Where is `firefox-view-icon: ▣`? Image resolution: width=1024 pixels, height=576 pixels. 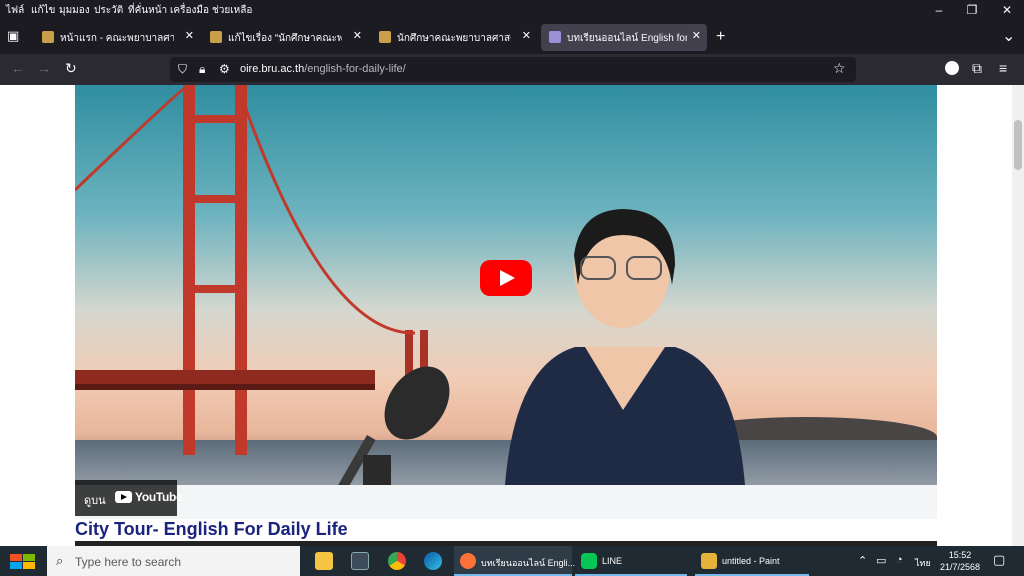
firefox-view-icon: ▣ is located at coordinates (13, 36).